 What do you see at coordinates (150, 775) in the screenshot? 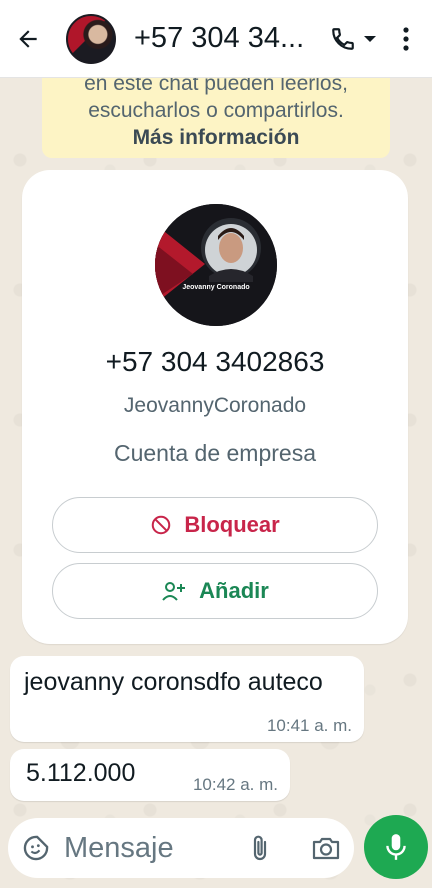
I see `message-bubble: 5.112.000 10:42 a. m.` at bounding box center [150, 775].